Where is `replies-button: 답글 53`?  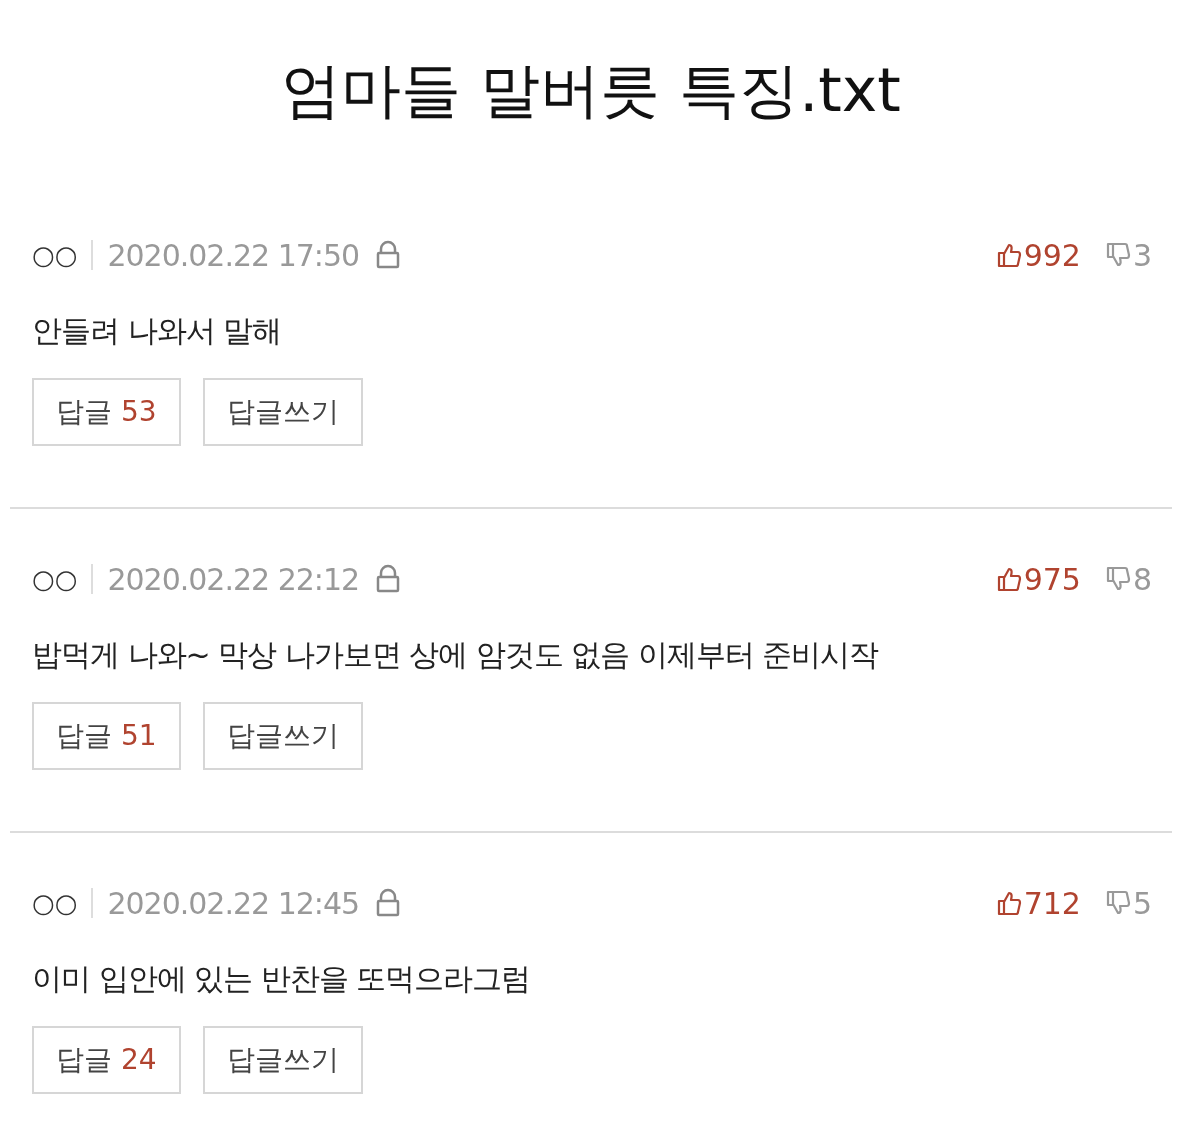 replies-button: 답글 53 is located at coordinates (106, 412).